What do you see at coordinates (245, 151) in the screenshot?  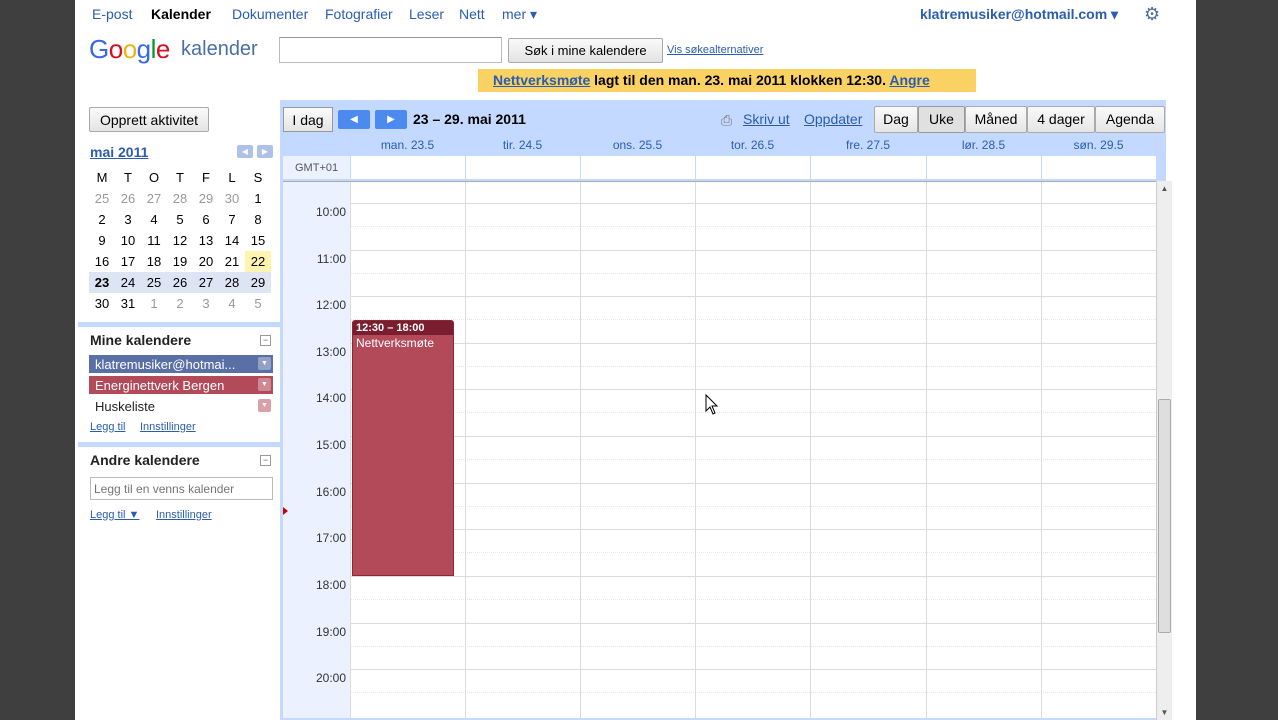 I see `mini-prev-icon: ◀` at bounding box center [245, 151].